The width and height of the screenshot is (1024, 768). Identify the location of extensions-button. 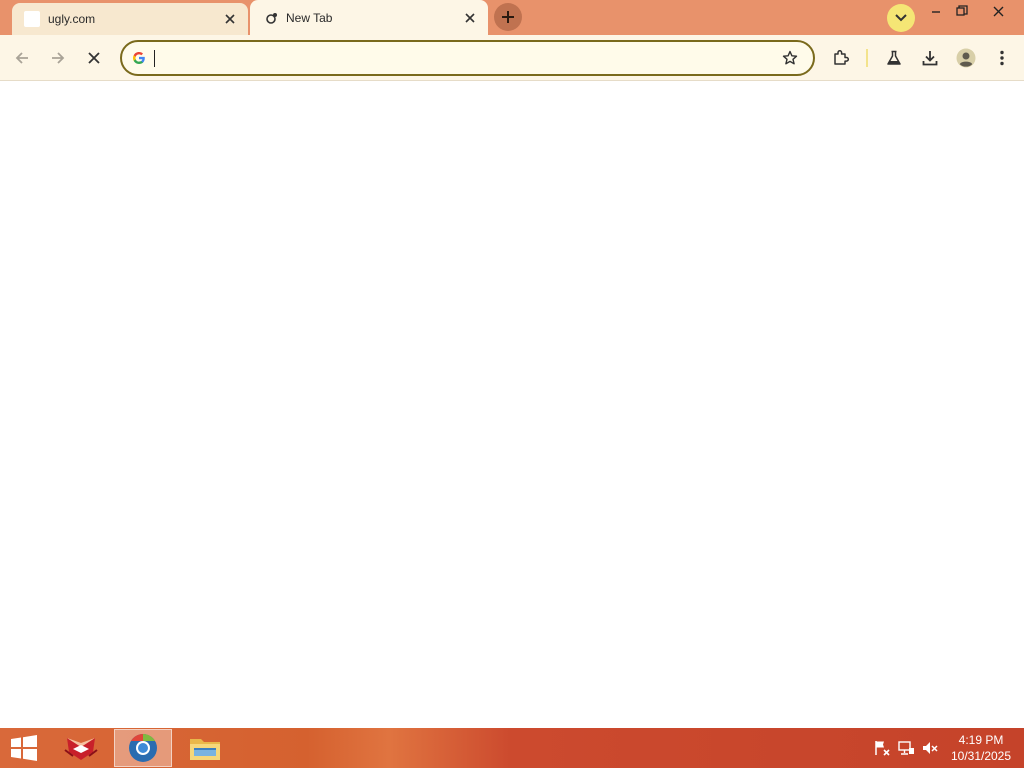
(841, 58).